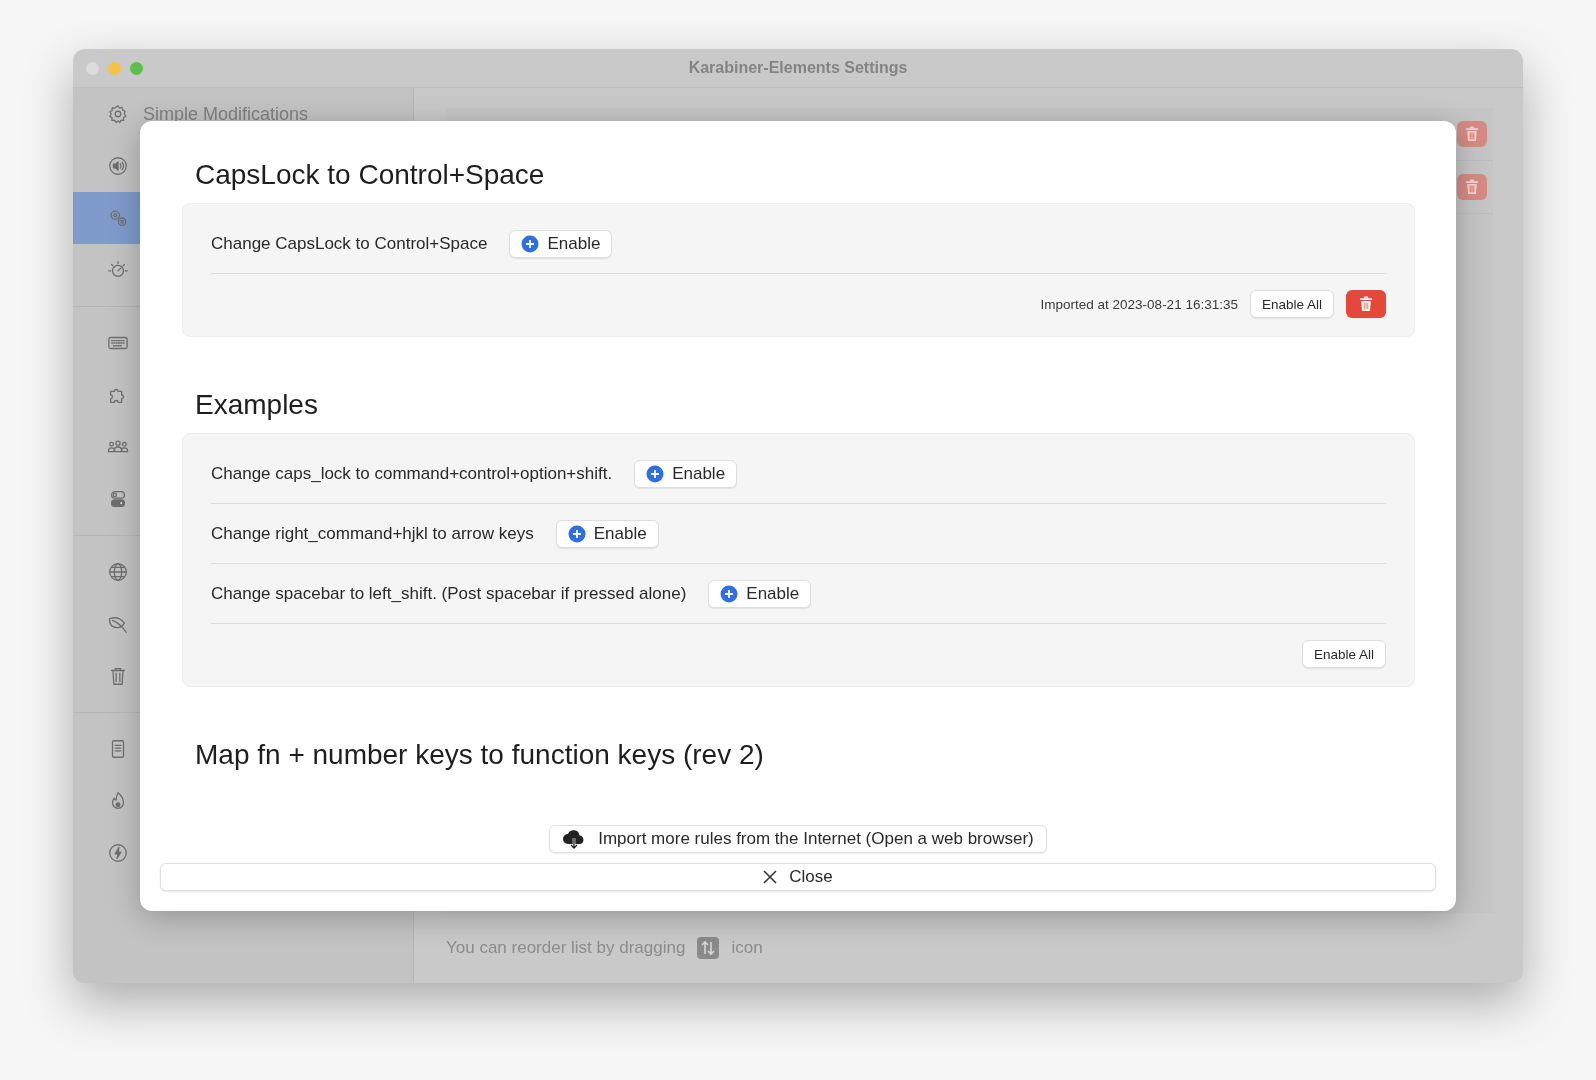  Describe the element at coordinates (566, 948) in the screenshot. I see `hint-text: You can reorder list by dragging` at that location.